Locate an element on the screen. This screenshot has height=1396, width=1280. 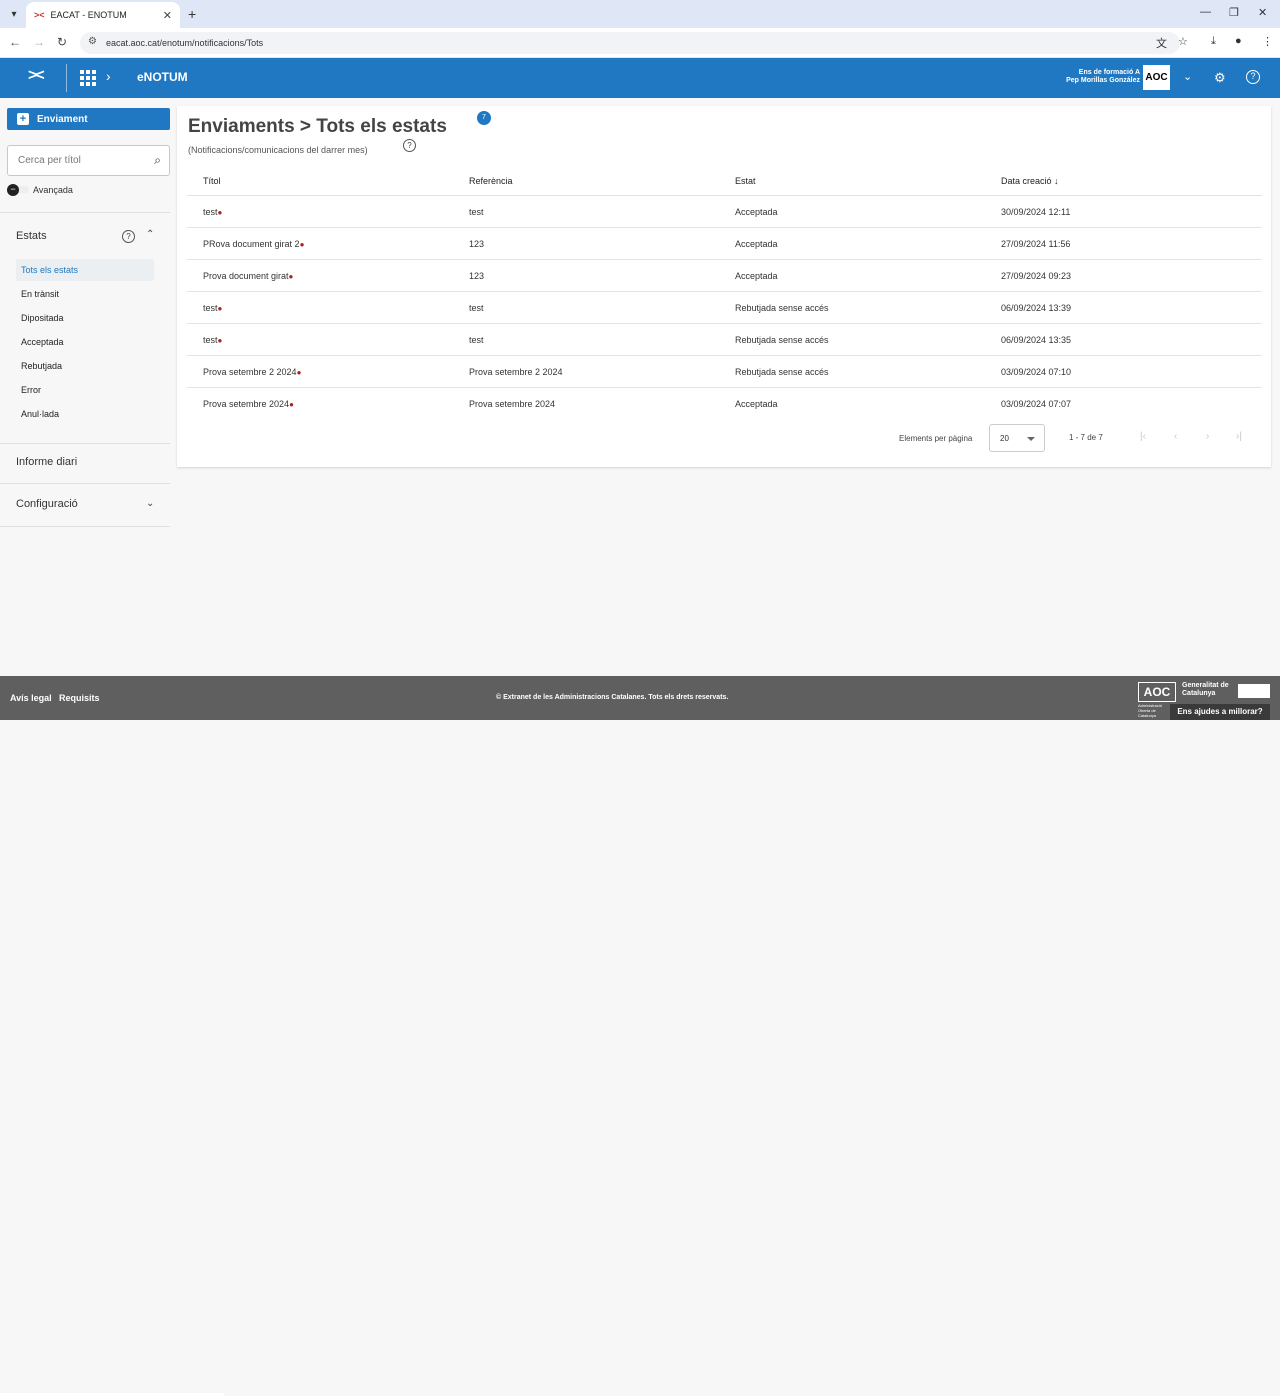
help-icon: ? is located at coordinates (1253, 77).